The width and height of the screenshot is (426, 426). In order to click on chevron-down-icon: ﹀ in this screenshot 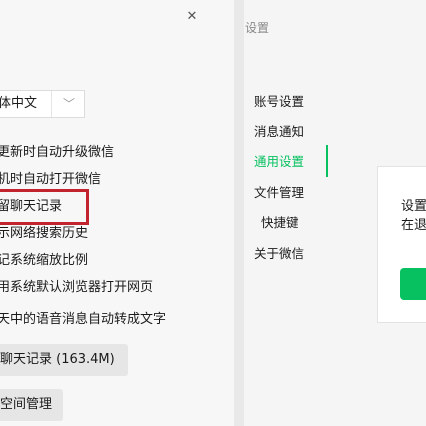, I will do `click(68, 104)`.